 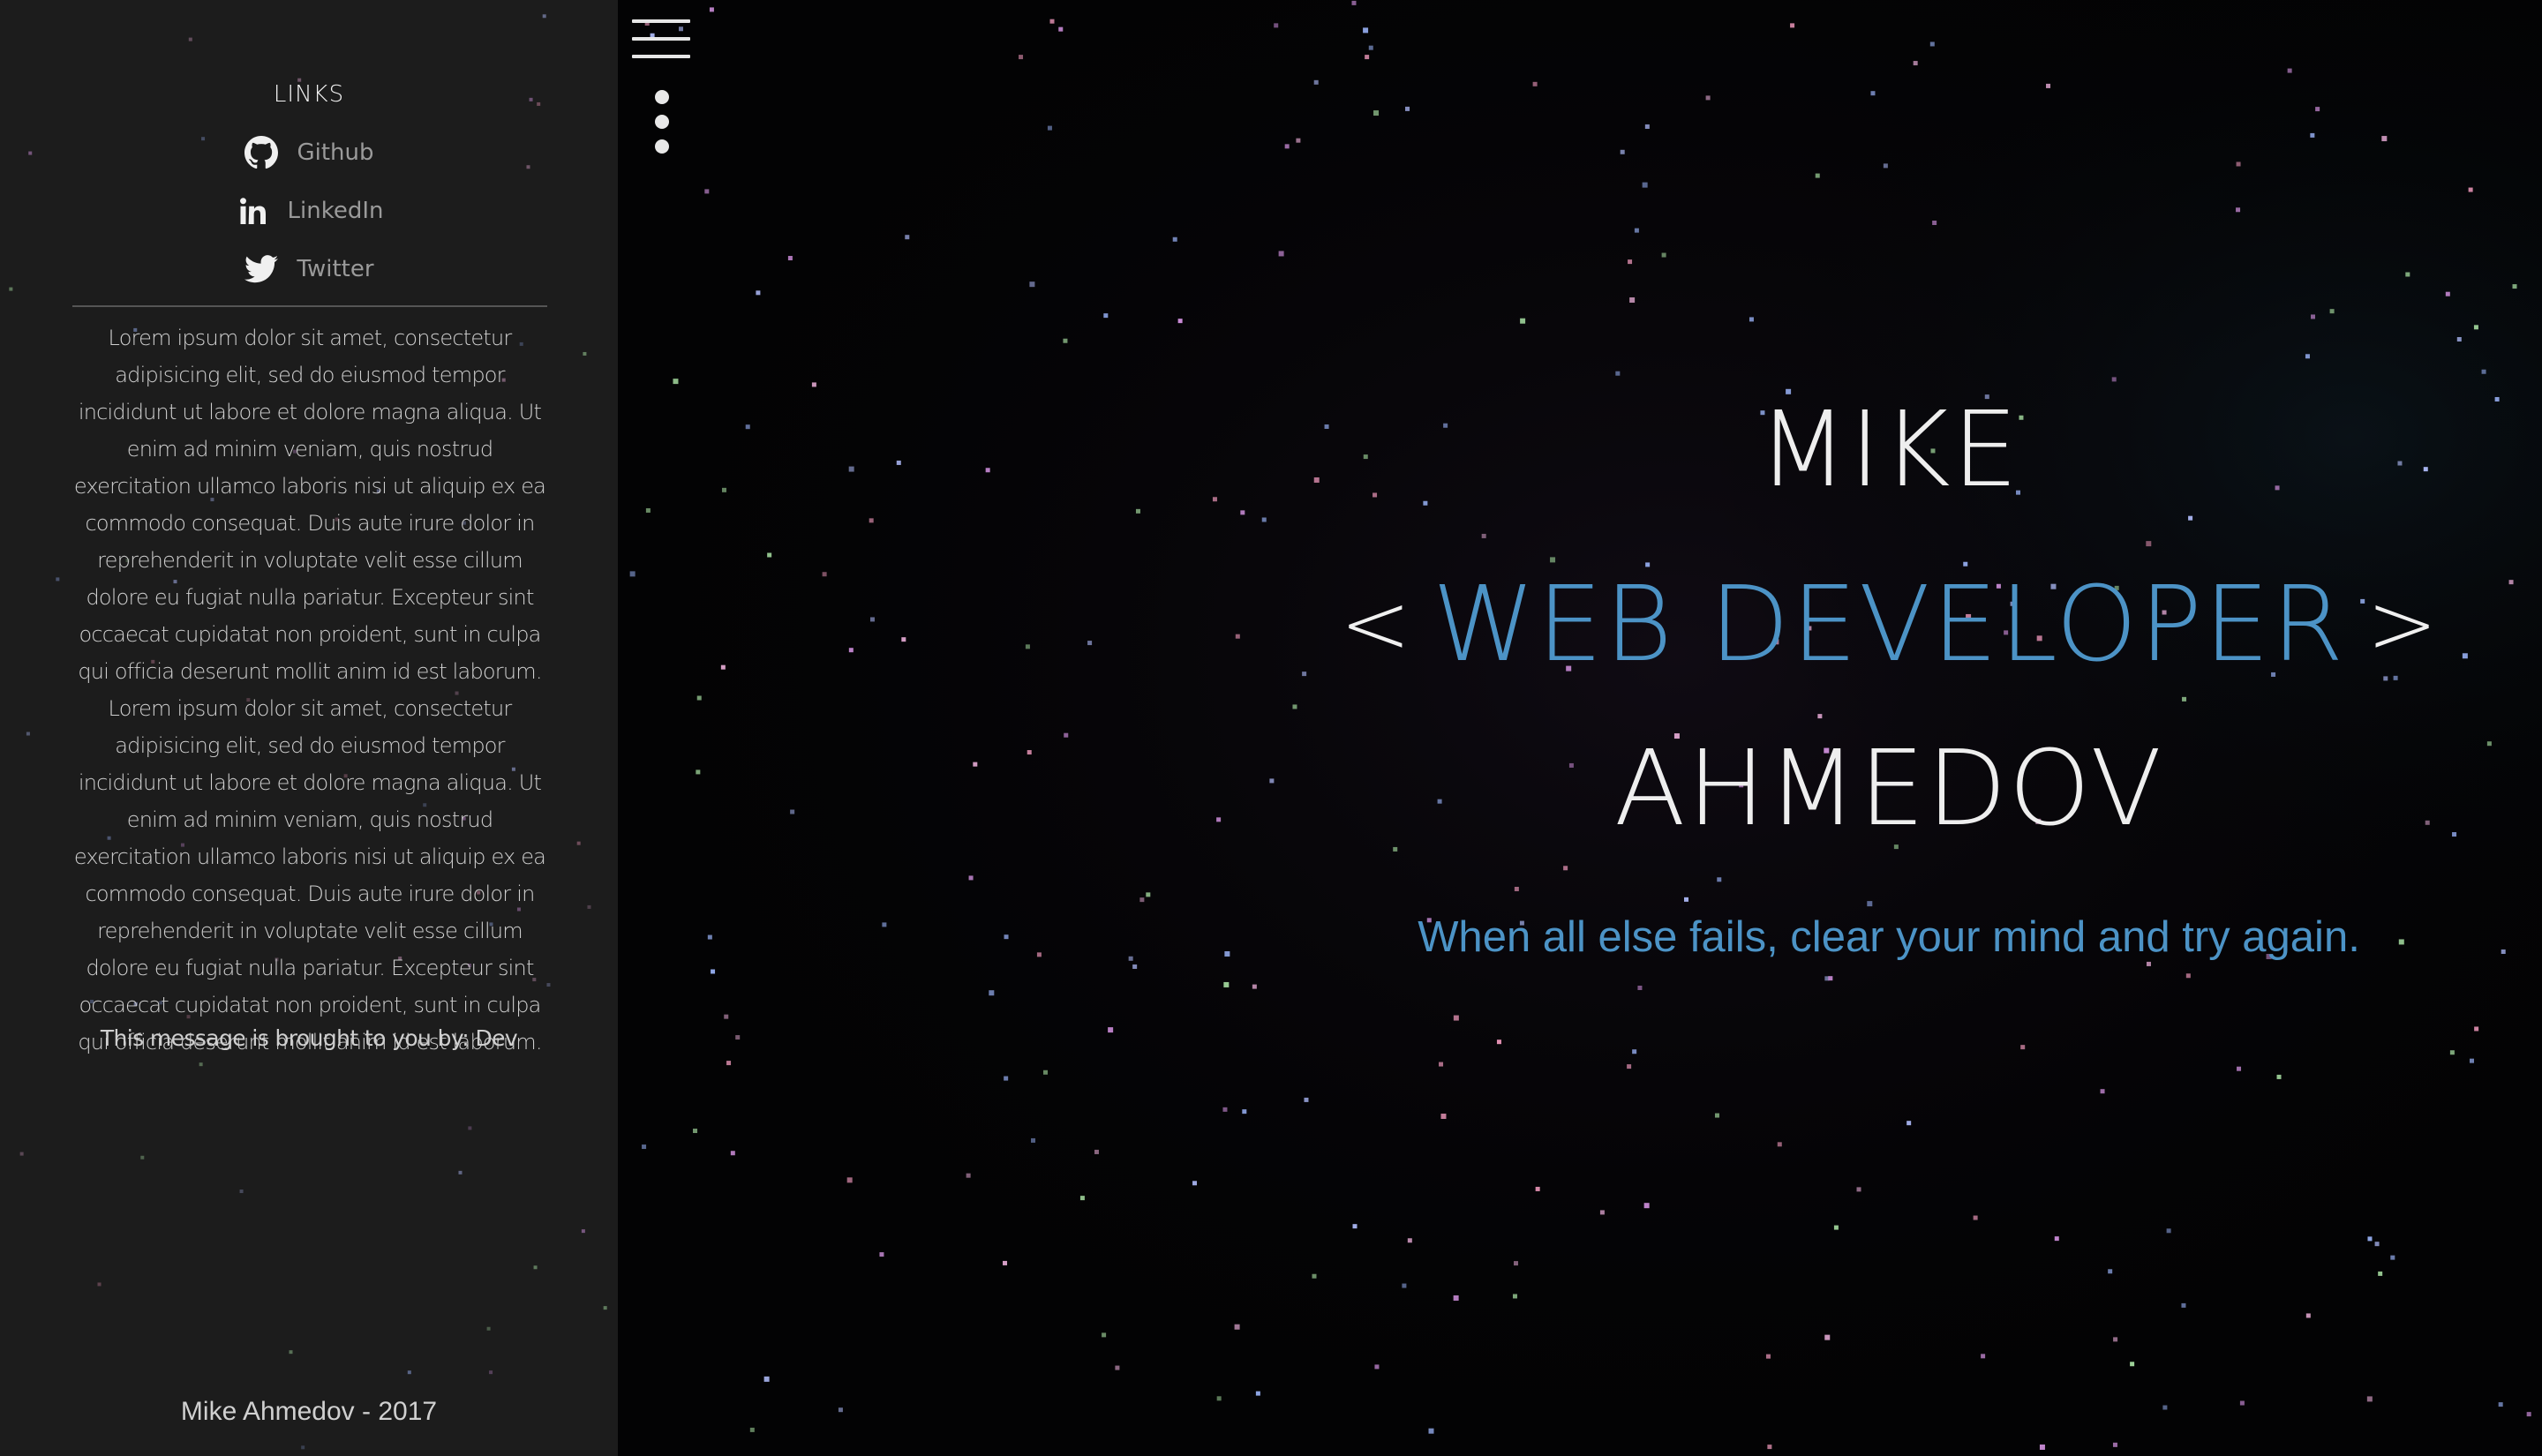 What do you see at coordinates (309, 269) in the screenshot?
I see `twitter-link: Twitter` at bounding box center [309, 269].